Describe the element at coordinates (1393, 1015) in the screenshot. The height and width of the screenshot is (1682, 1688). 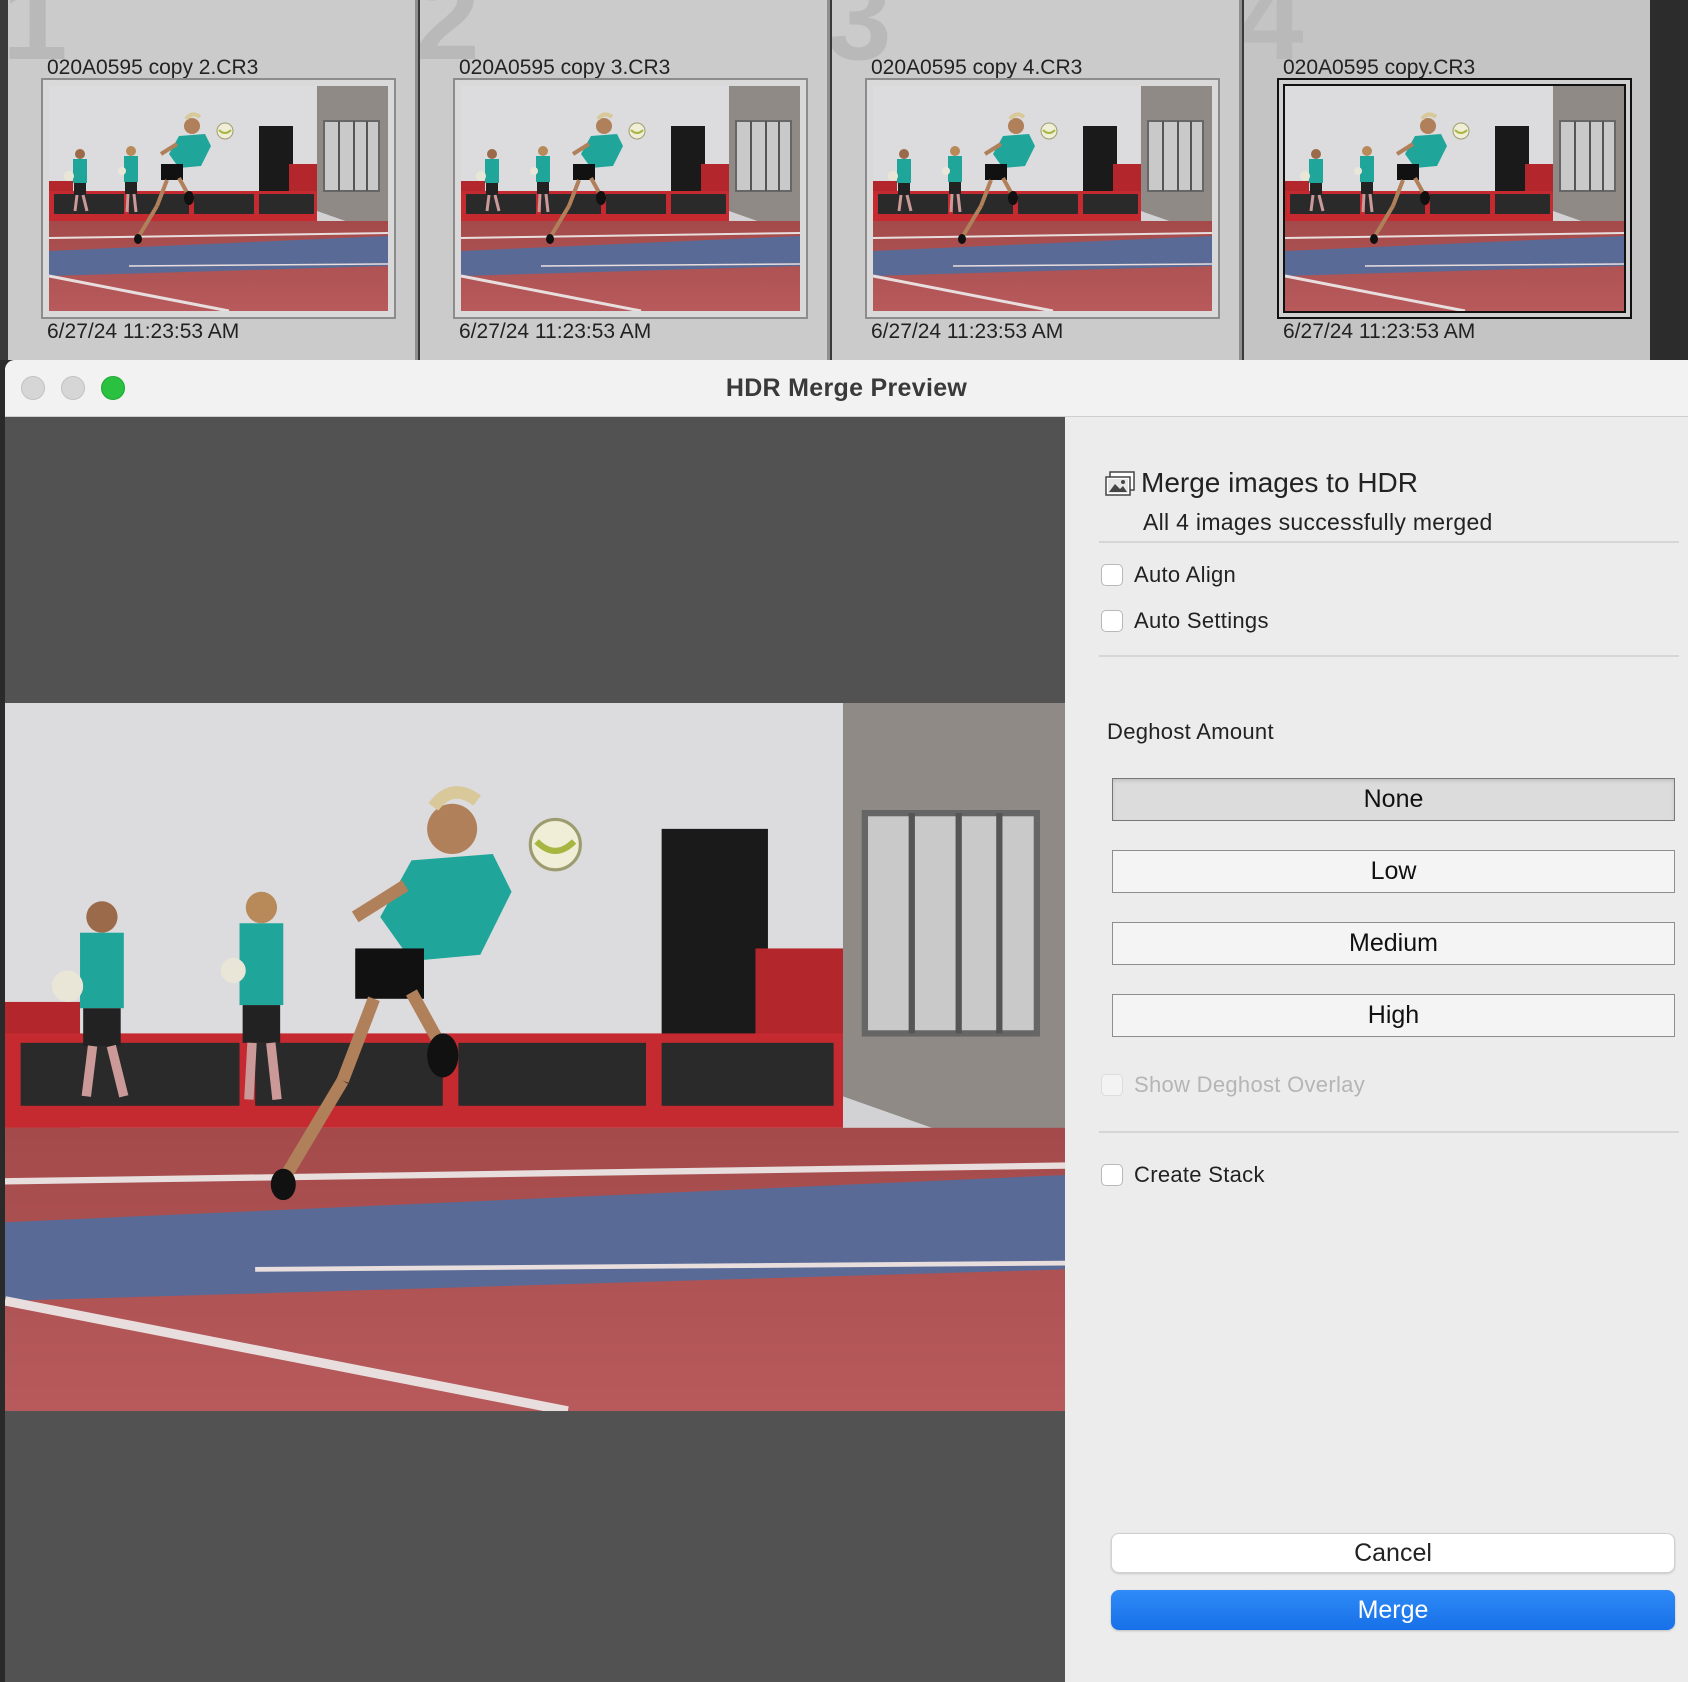
I see `deghost-high-button: High` at that location.